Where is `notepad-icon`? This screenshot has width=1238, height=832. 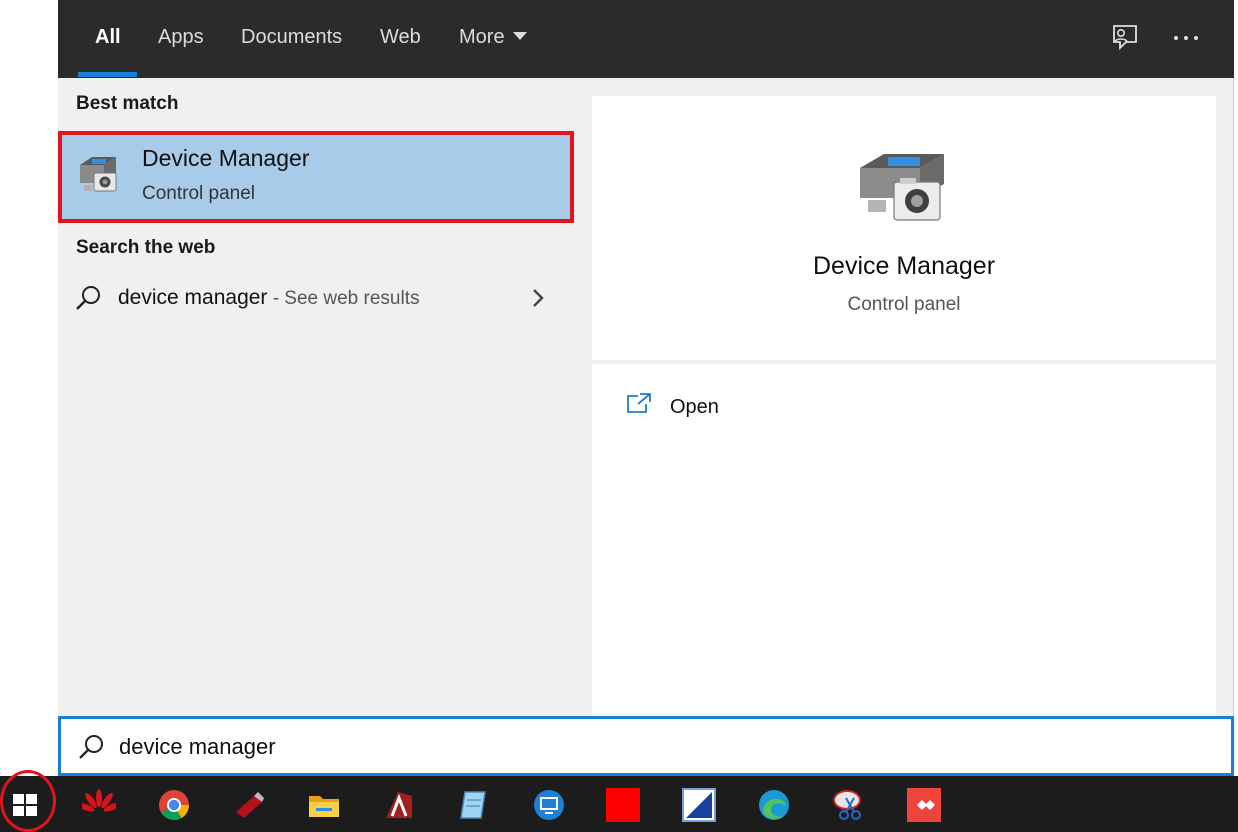 notepad-icon is located at coordinates (474, 805).